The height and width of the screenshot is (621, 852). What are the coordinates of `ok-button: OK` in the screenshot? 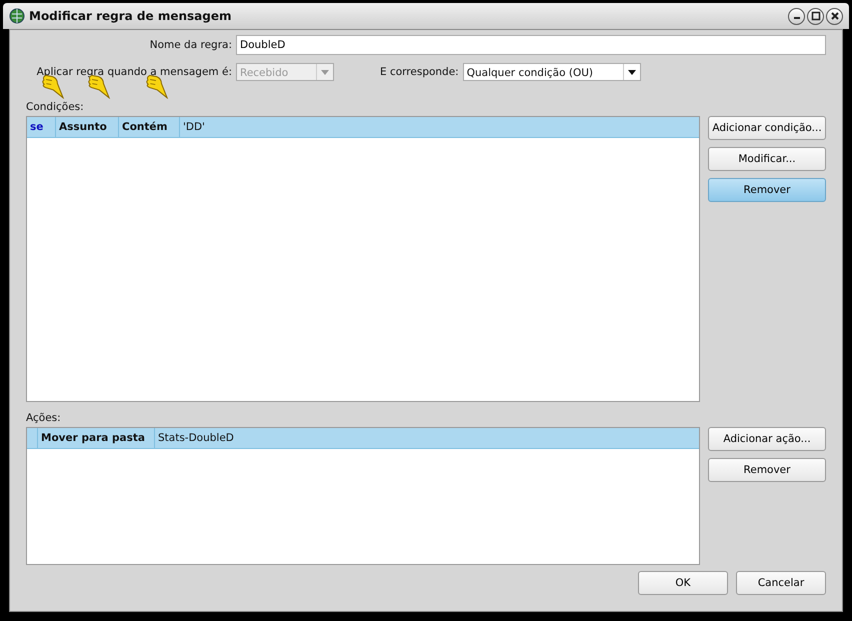 It's located at (683, 583).